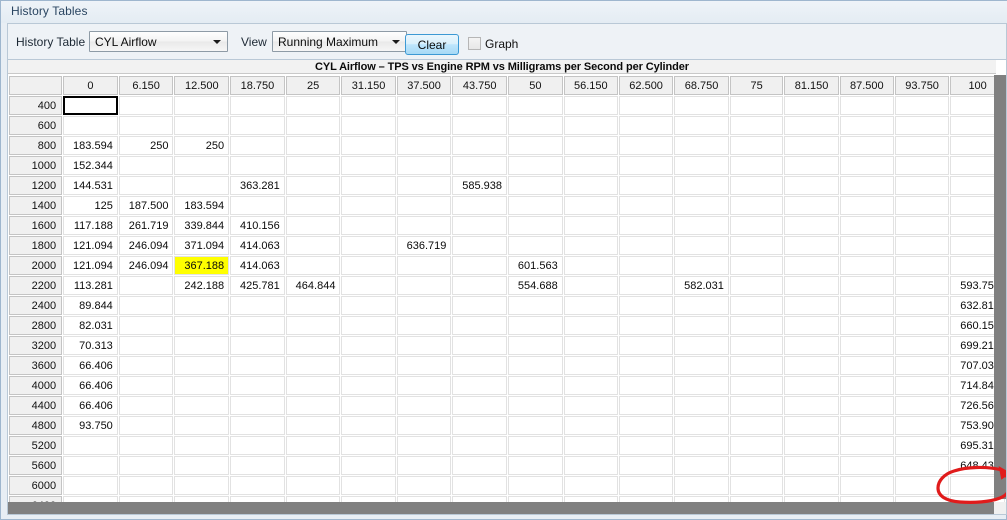 Image resolution: width=1007 pixels, height=520 pixels. Describe the element at coordinates (36, 485) in the screenshot. I see `row-header-6000: 6000` at that location.